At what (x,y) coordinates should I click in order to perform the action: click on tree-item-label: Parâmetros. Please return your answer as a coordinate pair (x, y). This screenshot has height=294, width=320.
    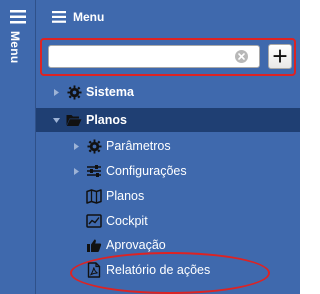
    Looking at the image, I should click on (138, 146).